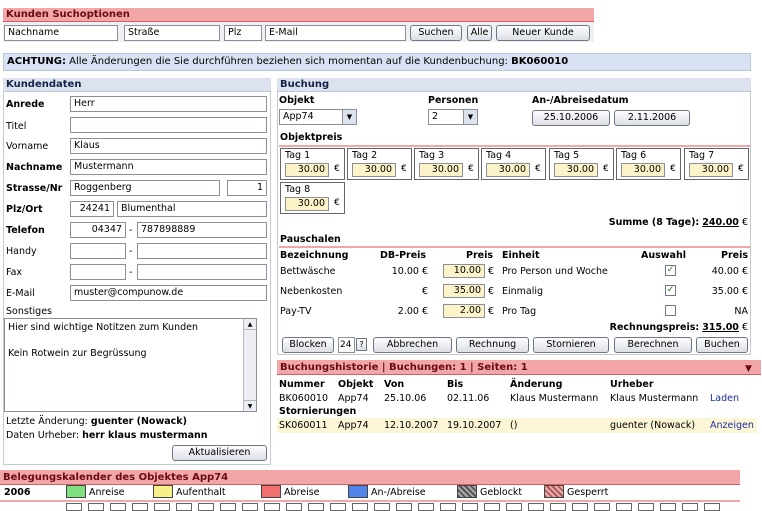 This screenshot has height=511, width=762. I want to click on blocken-button: Blocken, so click(308, 345).